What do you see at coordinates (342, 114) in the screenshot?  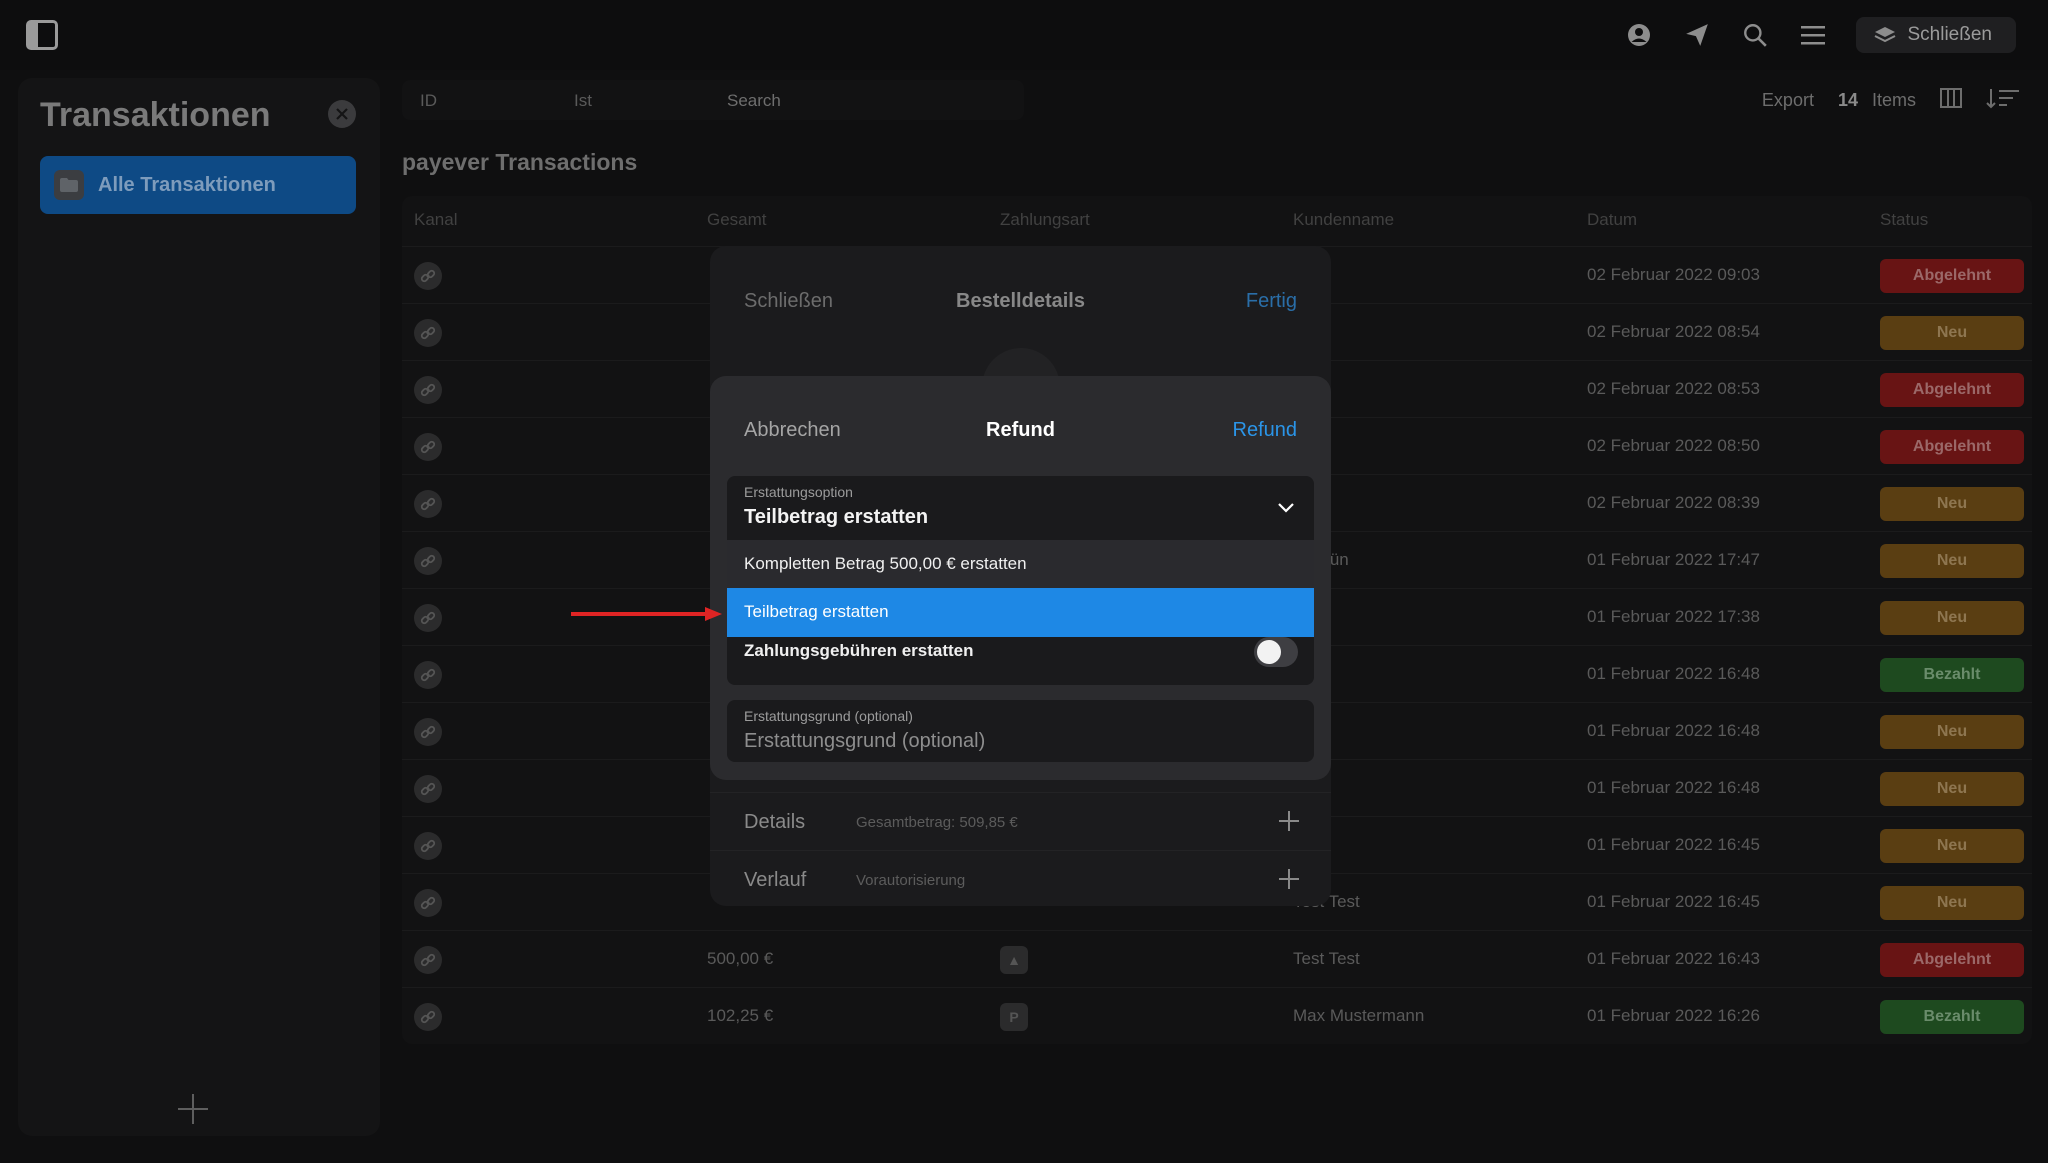 I see `sidebar-close-icon` at bounding box center [342, 114].